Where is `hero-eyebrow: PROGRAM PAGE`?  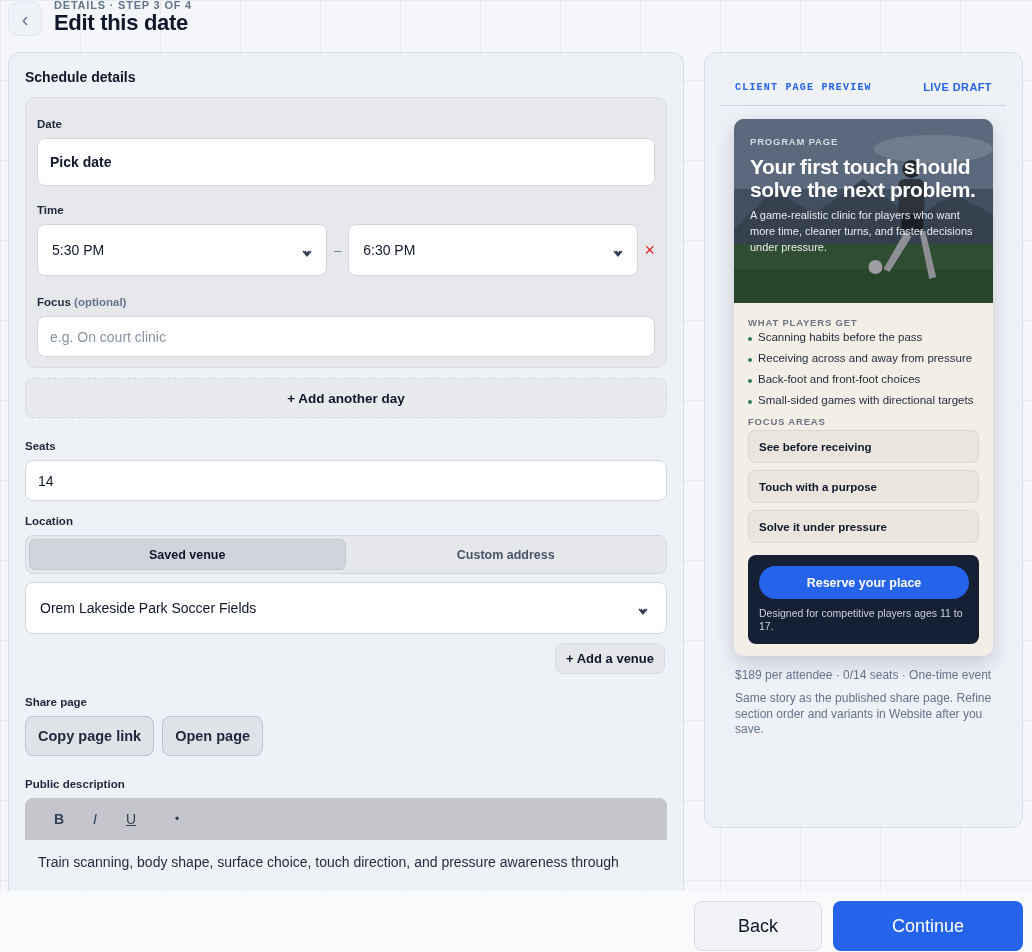
hero-eyebrow: PROGRAM PAGE is located at coordinates (795, 141).